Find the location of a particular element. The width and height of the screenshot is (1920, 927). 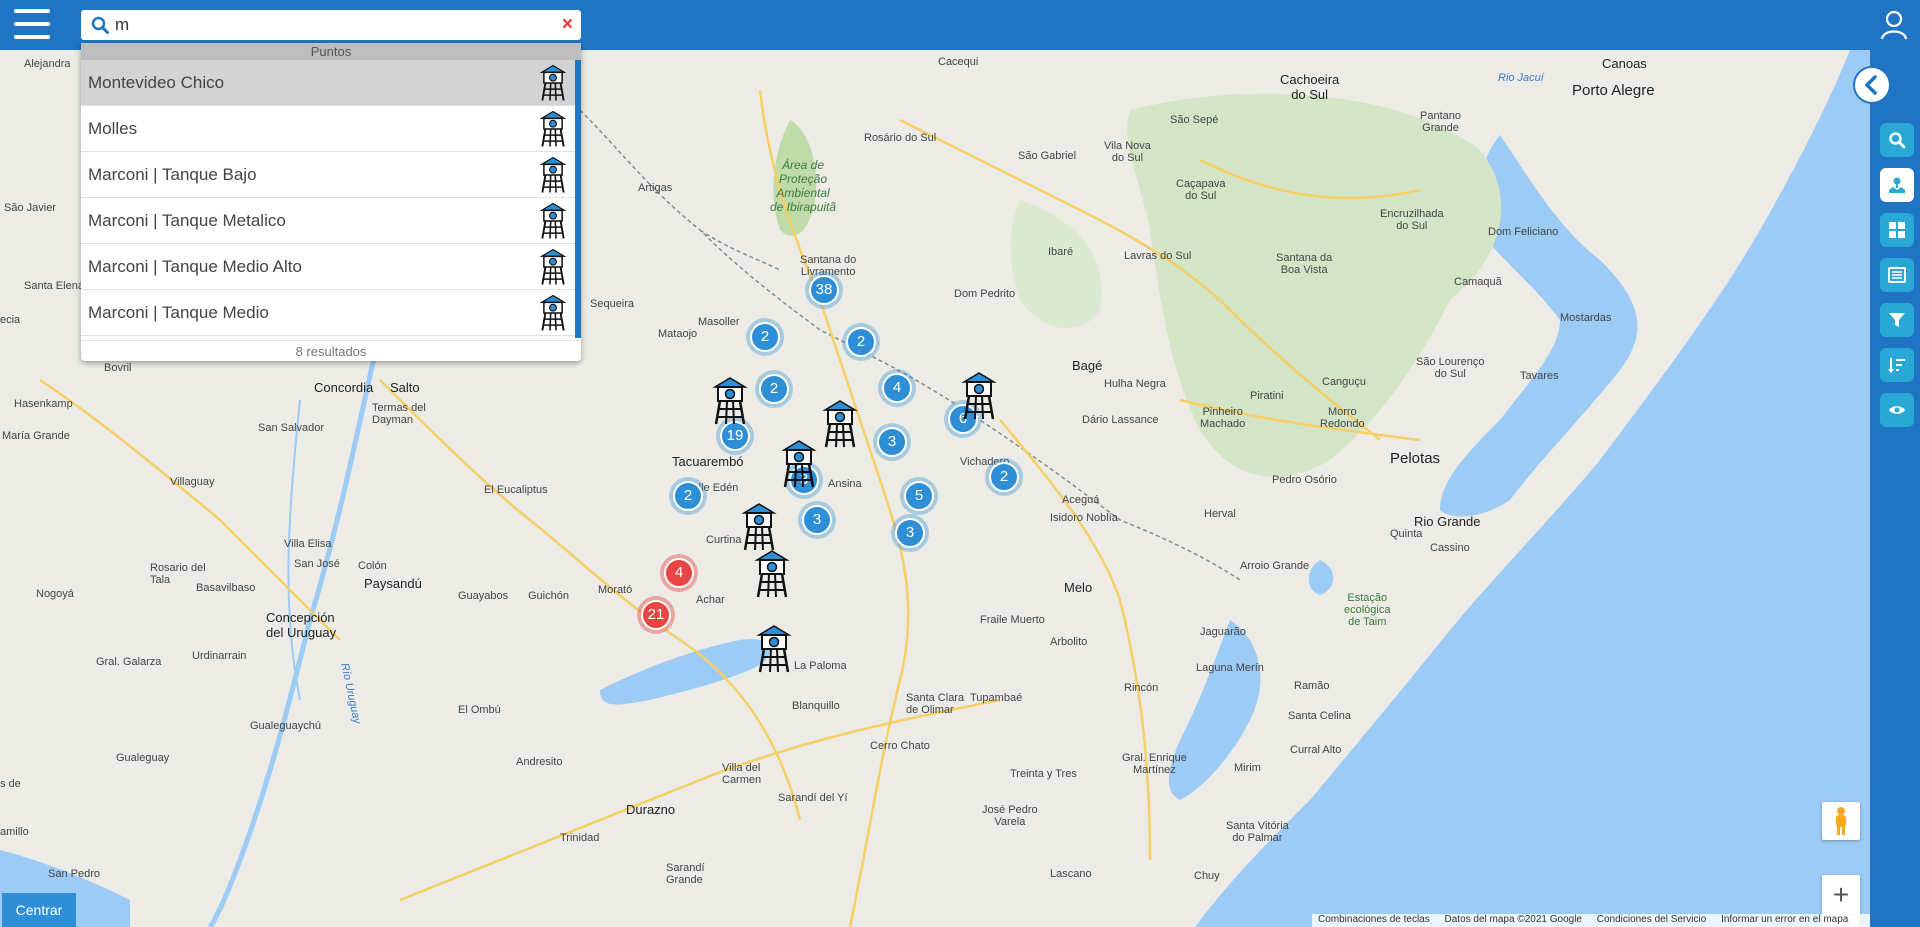

map-label: Treinta y Tres is located at coordinates (1043, 774).